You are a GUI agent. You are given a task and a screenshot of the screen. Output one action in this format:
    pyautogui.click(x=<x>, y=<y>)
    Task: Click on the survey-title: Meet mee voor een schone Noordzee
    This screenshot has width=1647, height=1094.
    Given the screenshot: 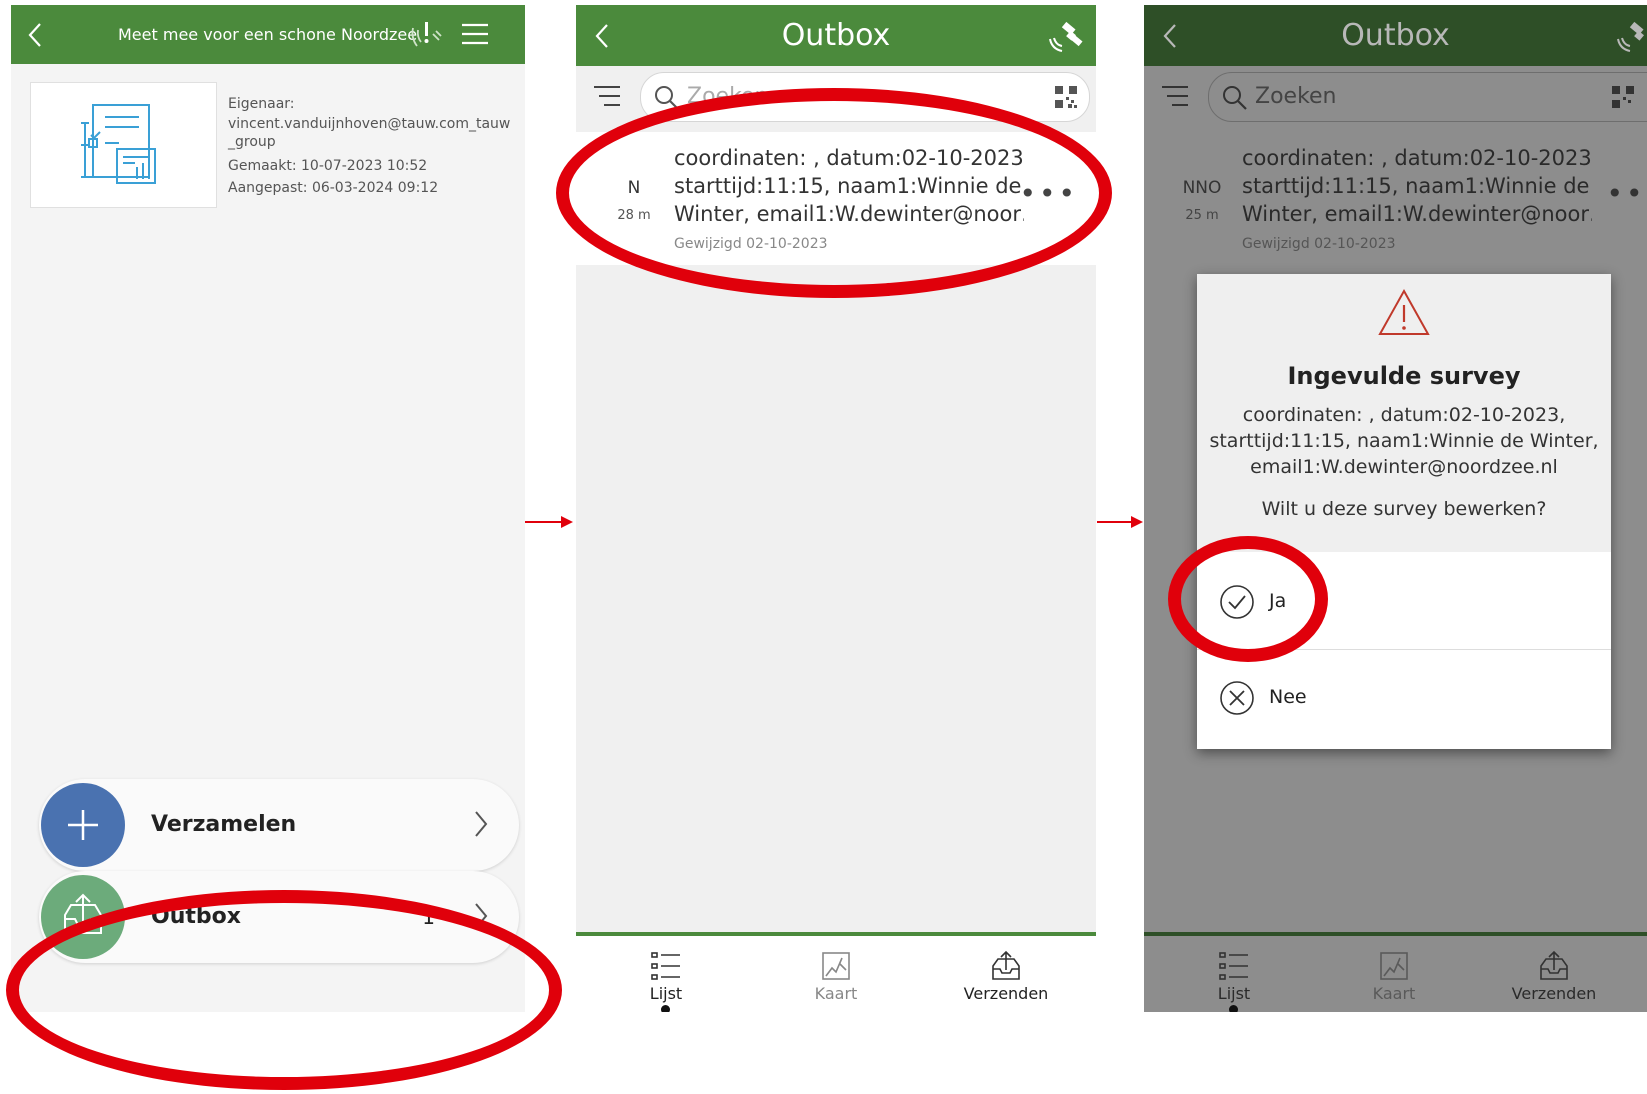 What is the action you would take?
    pyautogui.click(x=268, y=34)
    